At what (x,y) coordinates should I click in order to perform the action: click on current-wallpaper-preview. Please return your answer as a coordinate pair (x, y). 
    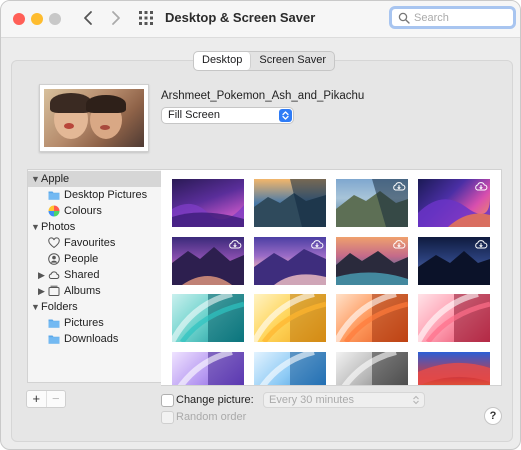
    Looking at the image, I should click on (94, 118).